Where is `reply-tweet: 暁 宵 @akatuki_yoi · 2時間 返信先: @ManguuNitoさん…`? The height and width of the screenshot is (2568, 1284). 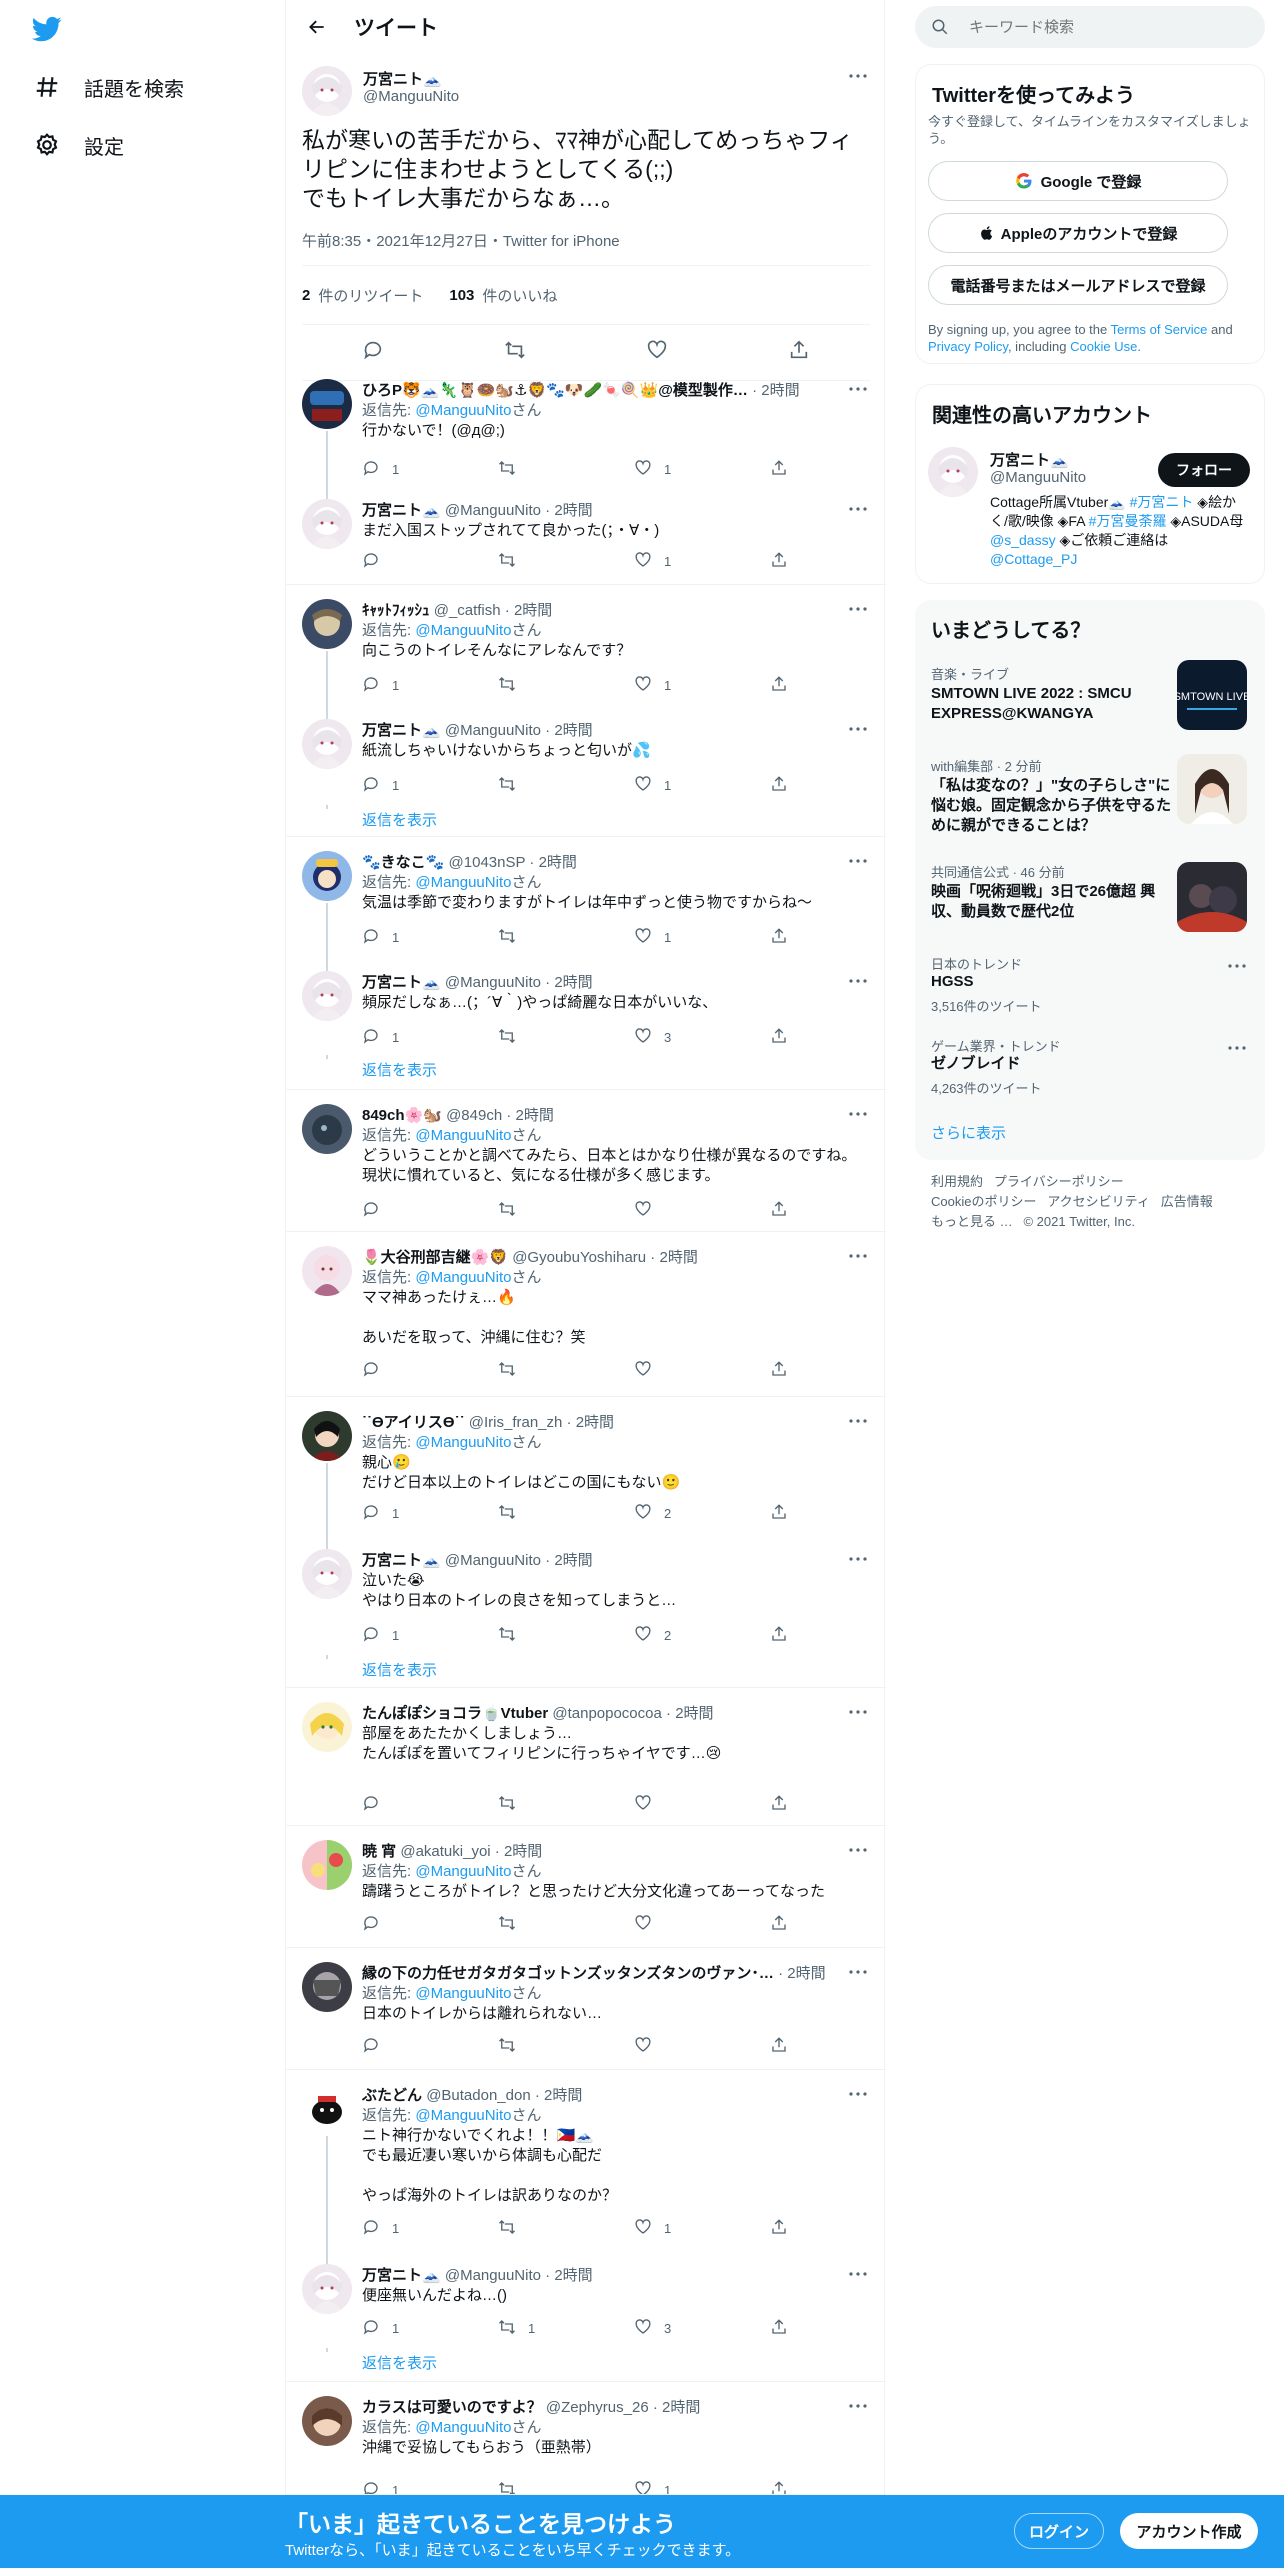
reply-tweet: 暁 宵 @akatuki_yoi · 2時間 返信先: @ManguuNitoさん… is located at coordinates (586, 1887).